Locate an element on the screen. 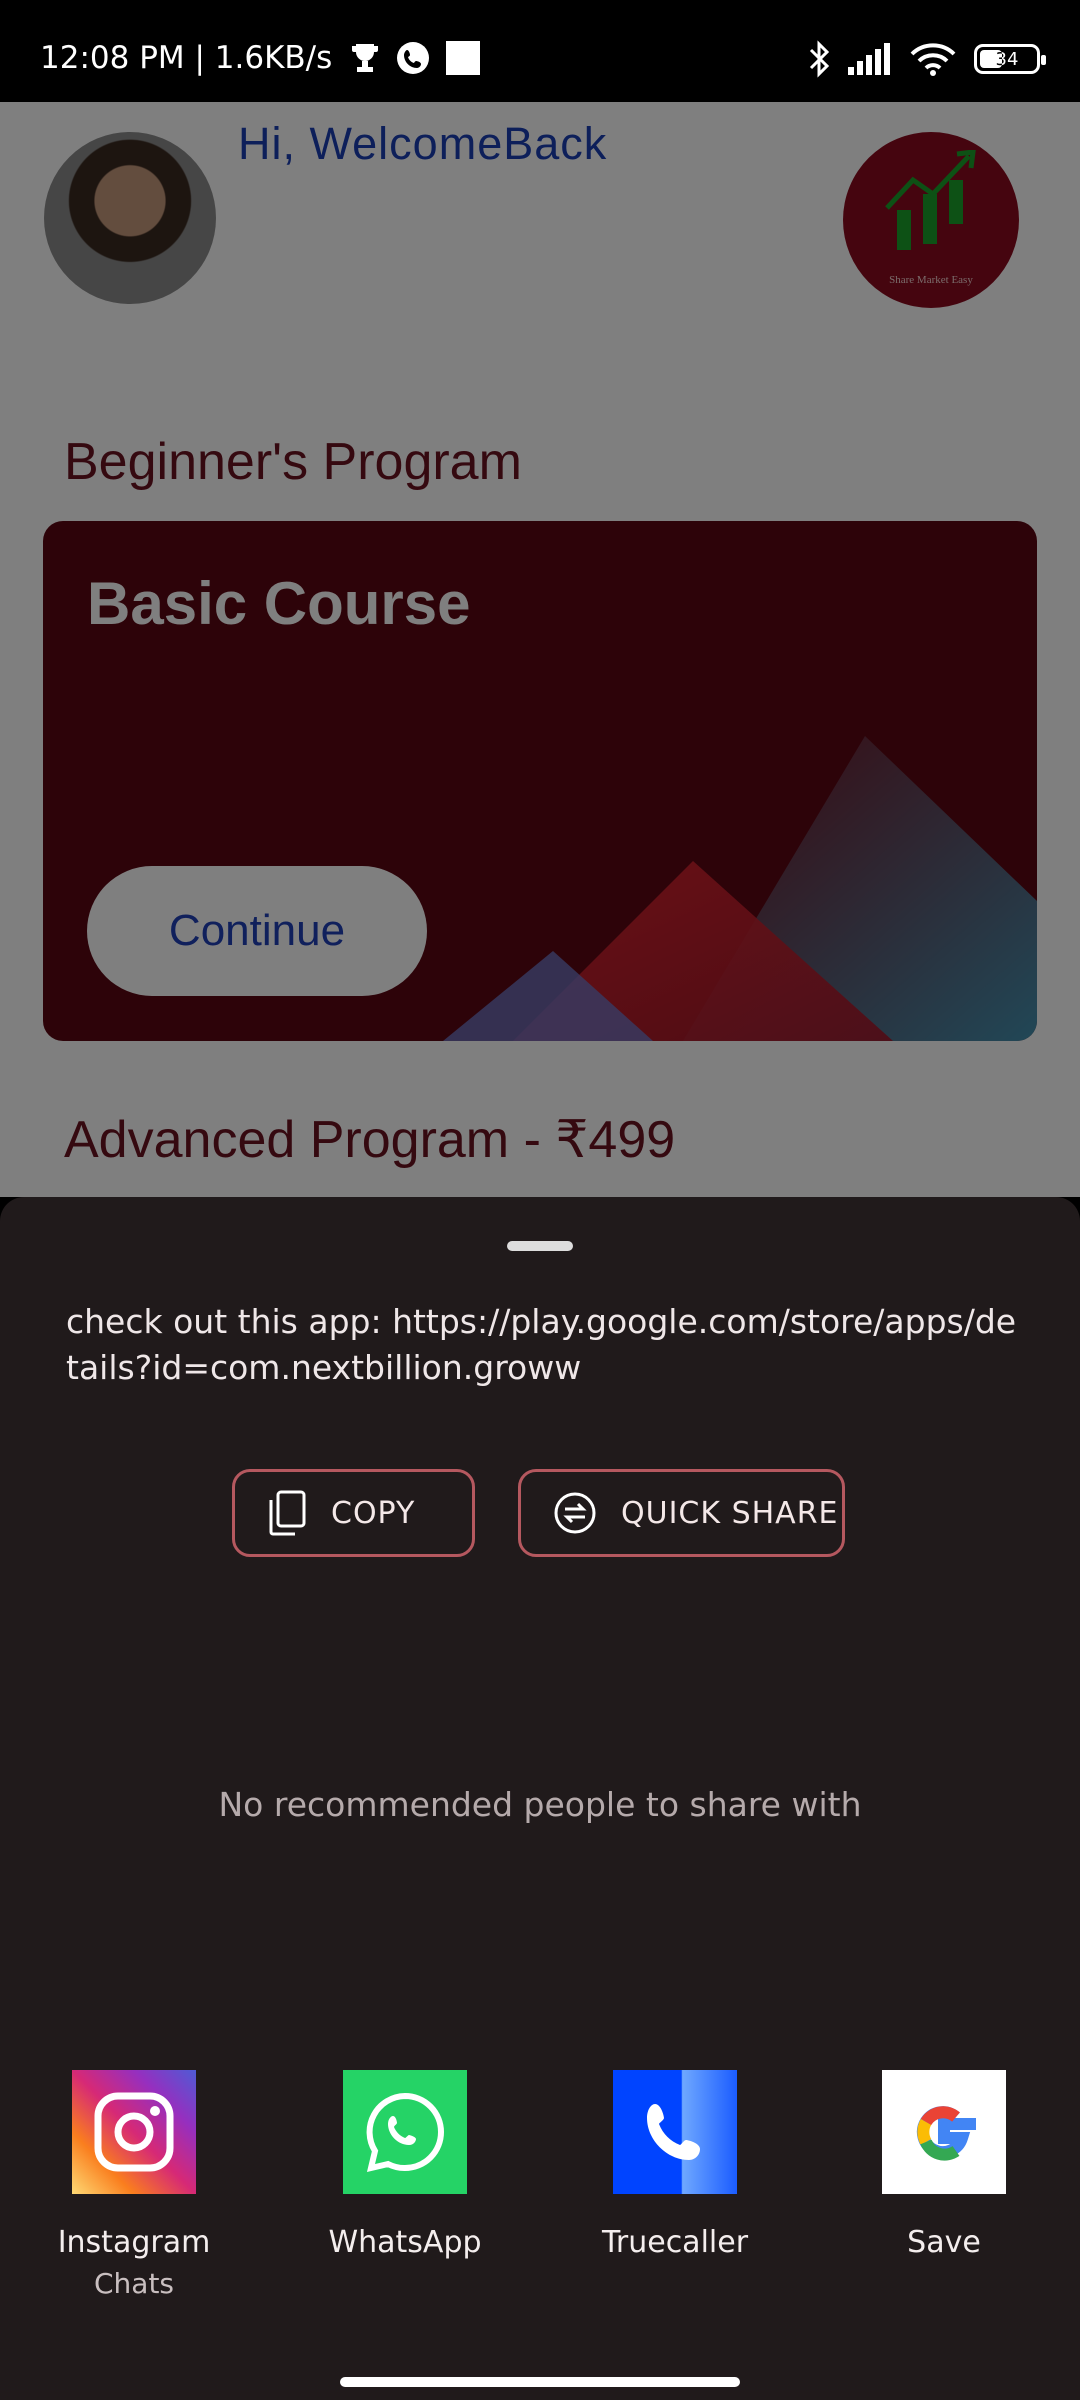 The height and width of the screenshot is (2400, 1080). app-label: Instagram is located at coordinates (134, 2242).